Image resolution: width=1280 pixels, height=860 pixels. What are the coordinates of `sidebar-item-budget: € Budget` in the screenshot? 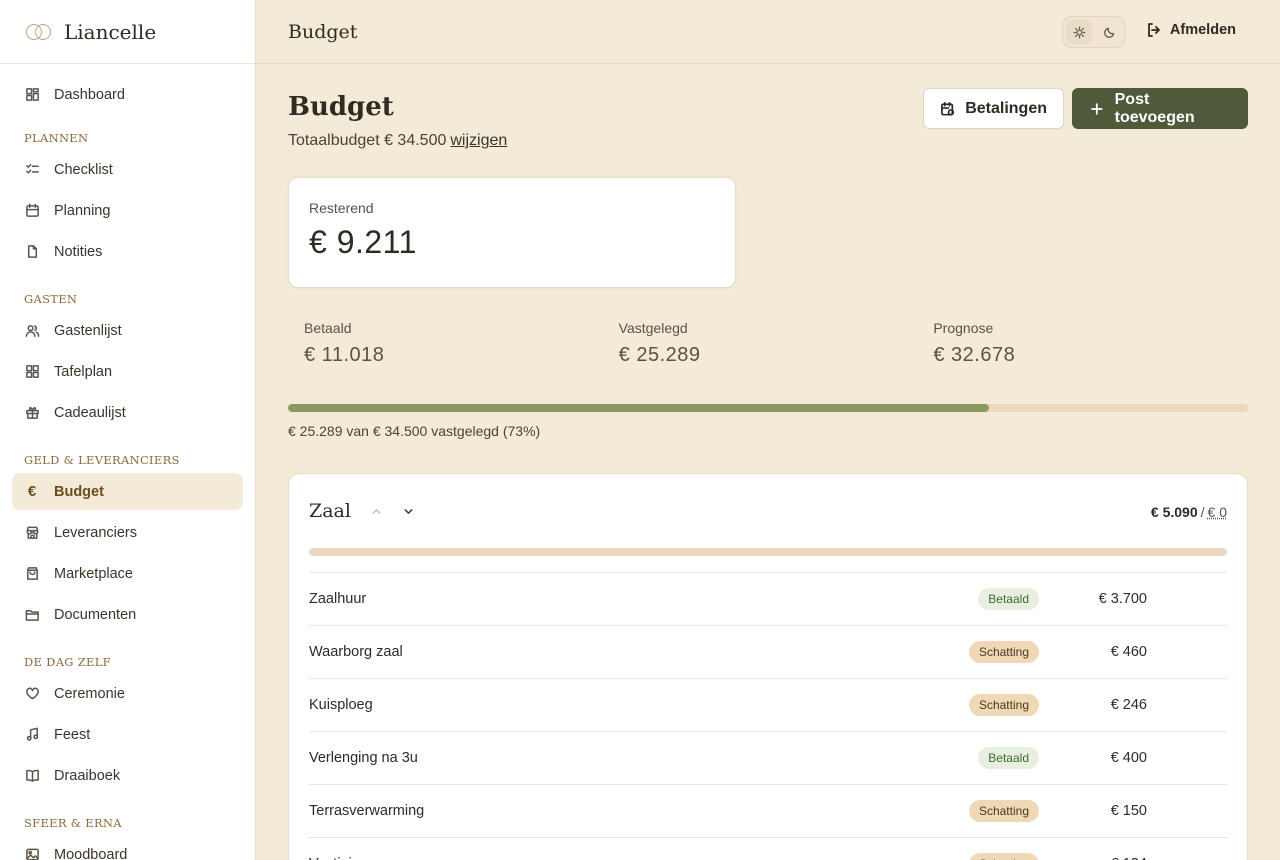 It's located at (127, 491).